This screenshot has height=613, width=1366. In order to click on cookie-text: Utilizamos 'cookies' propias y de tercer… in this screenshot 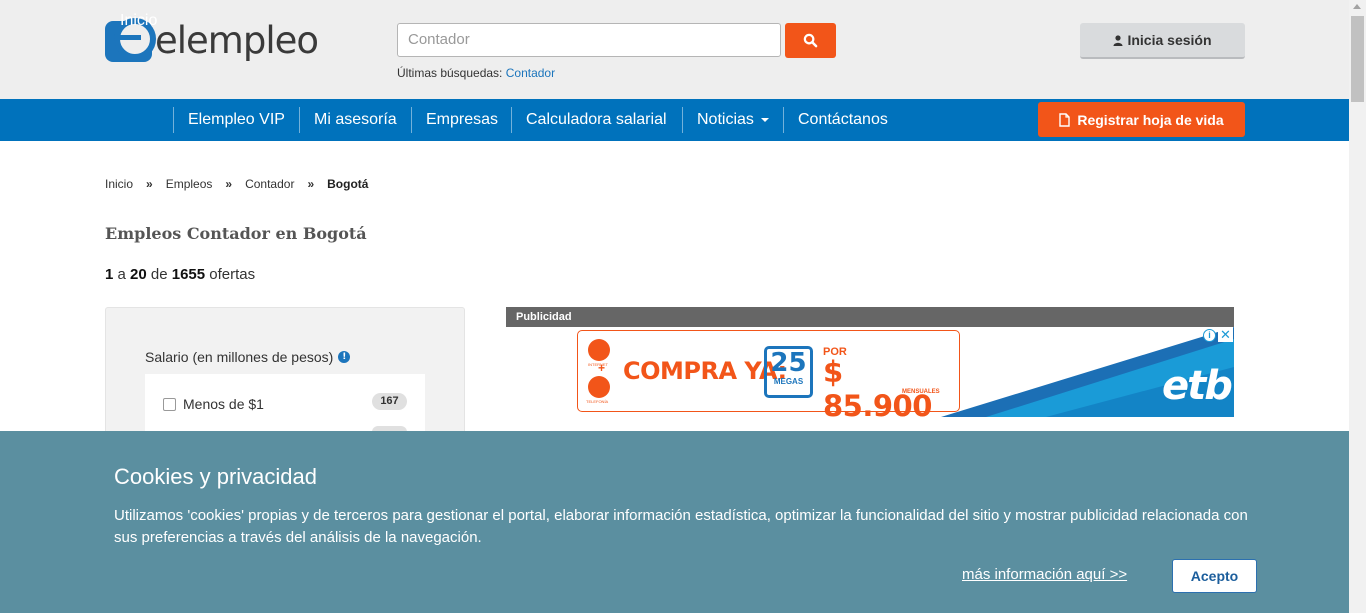, I will do `click(681, 526)`.